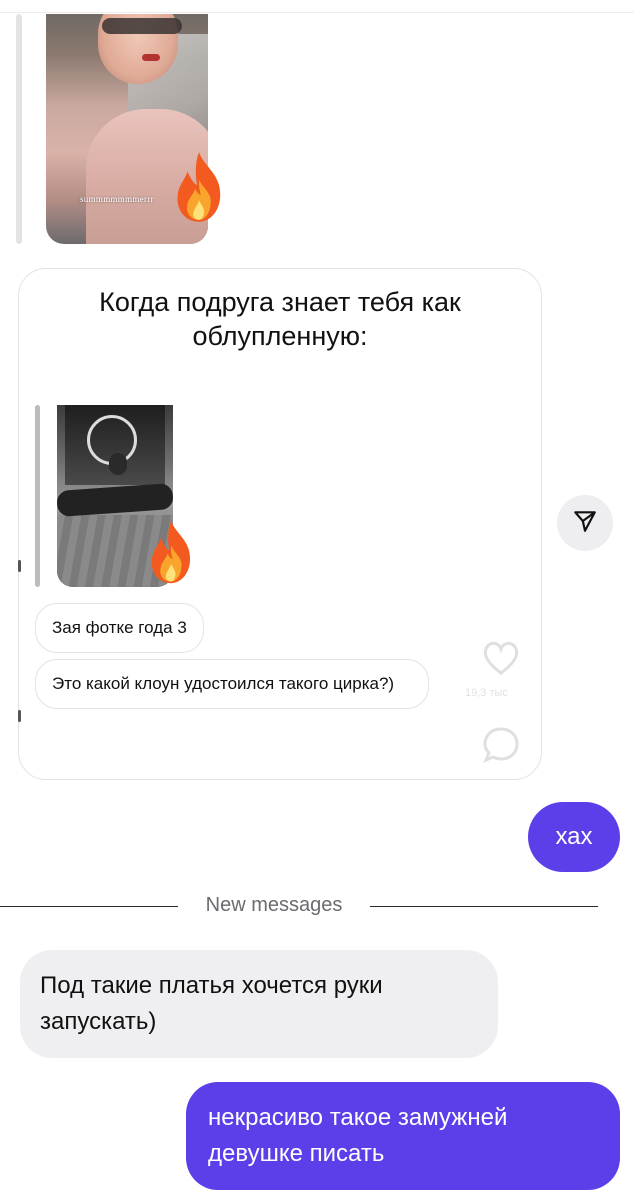 The height and width of the screenshot is (1200, 634). I want to click on photo-lips, so click(151, 57).